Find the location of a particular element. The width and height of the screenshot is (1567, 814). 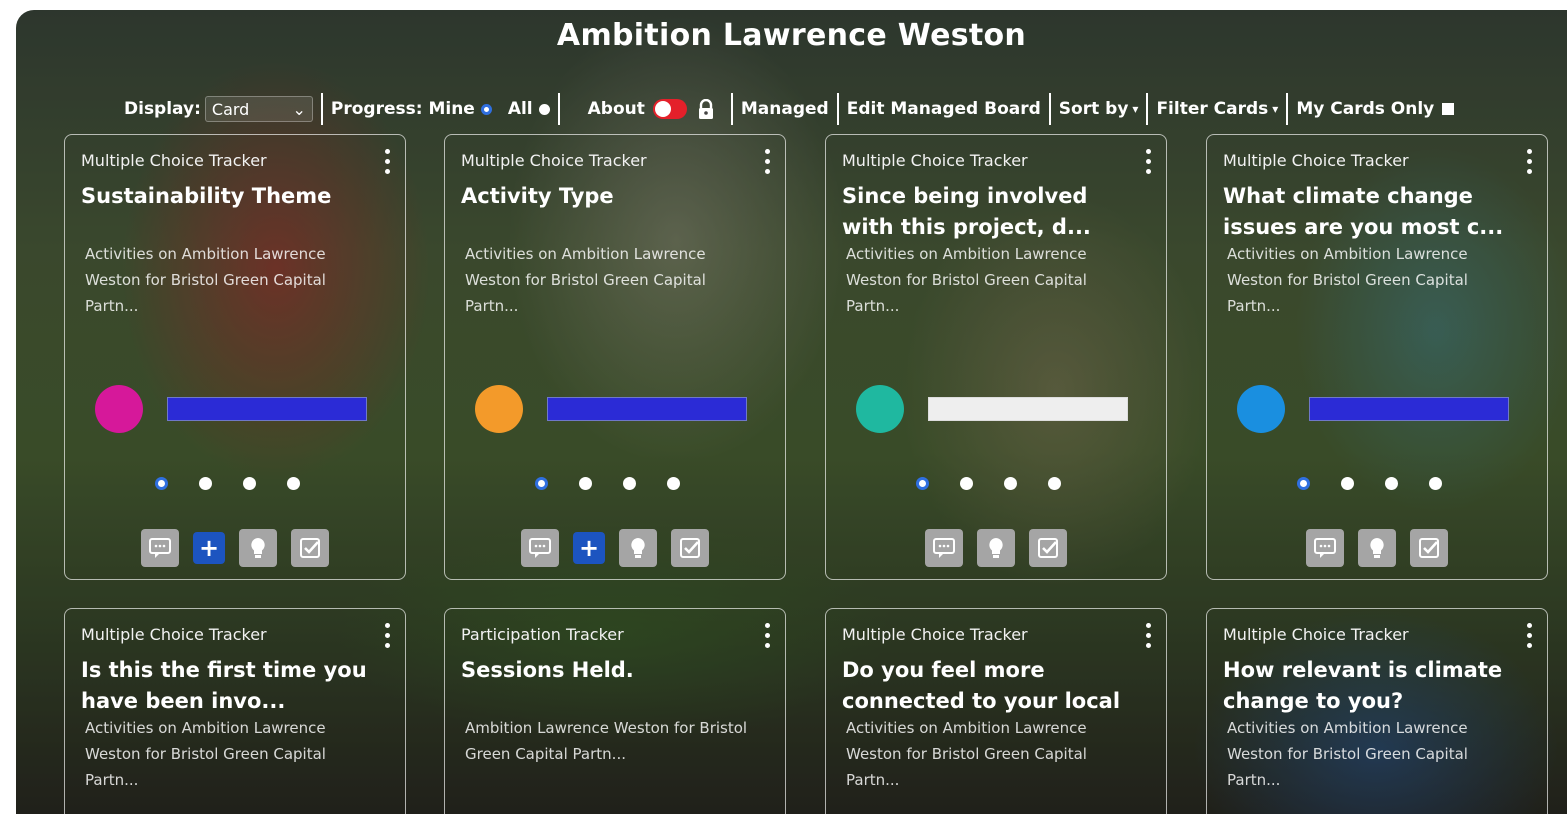

managed-link: Managed is located at coordinates (785, 109).